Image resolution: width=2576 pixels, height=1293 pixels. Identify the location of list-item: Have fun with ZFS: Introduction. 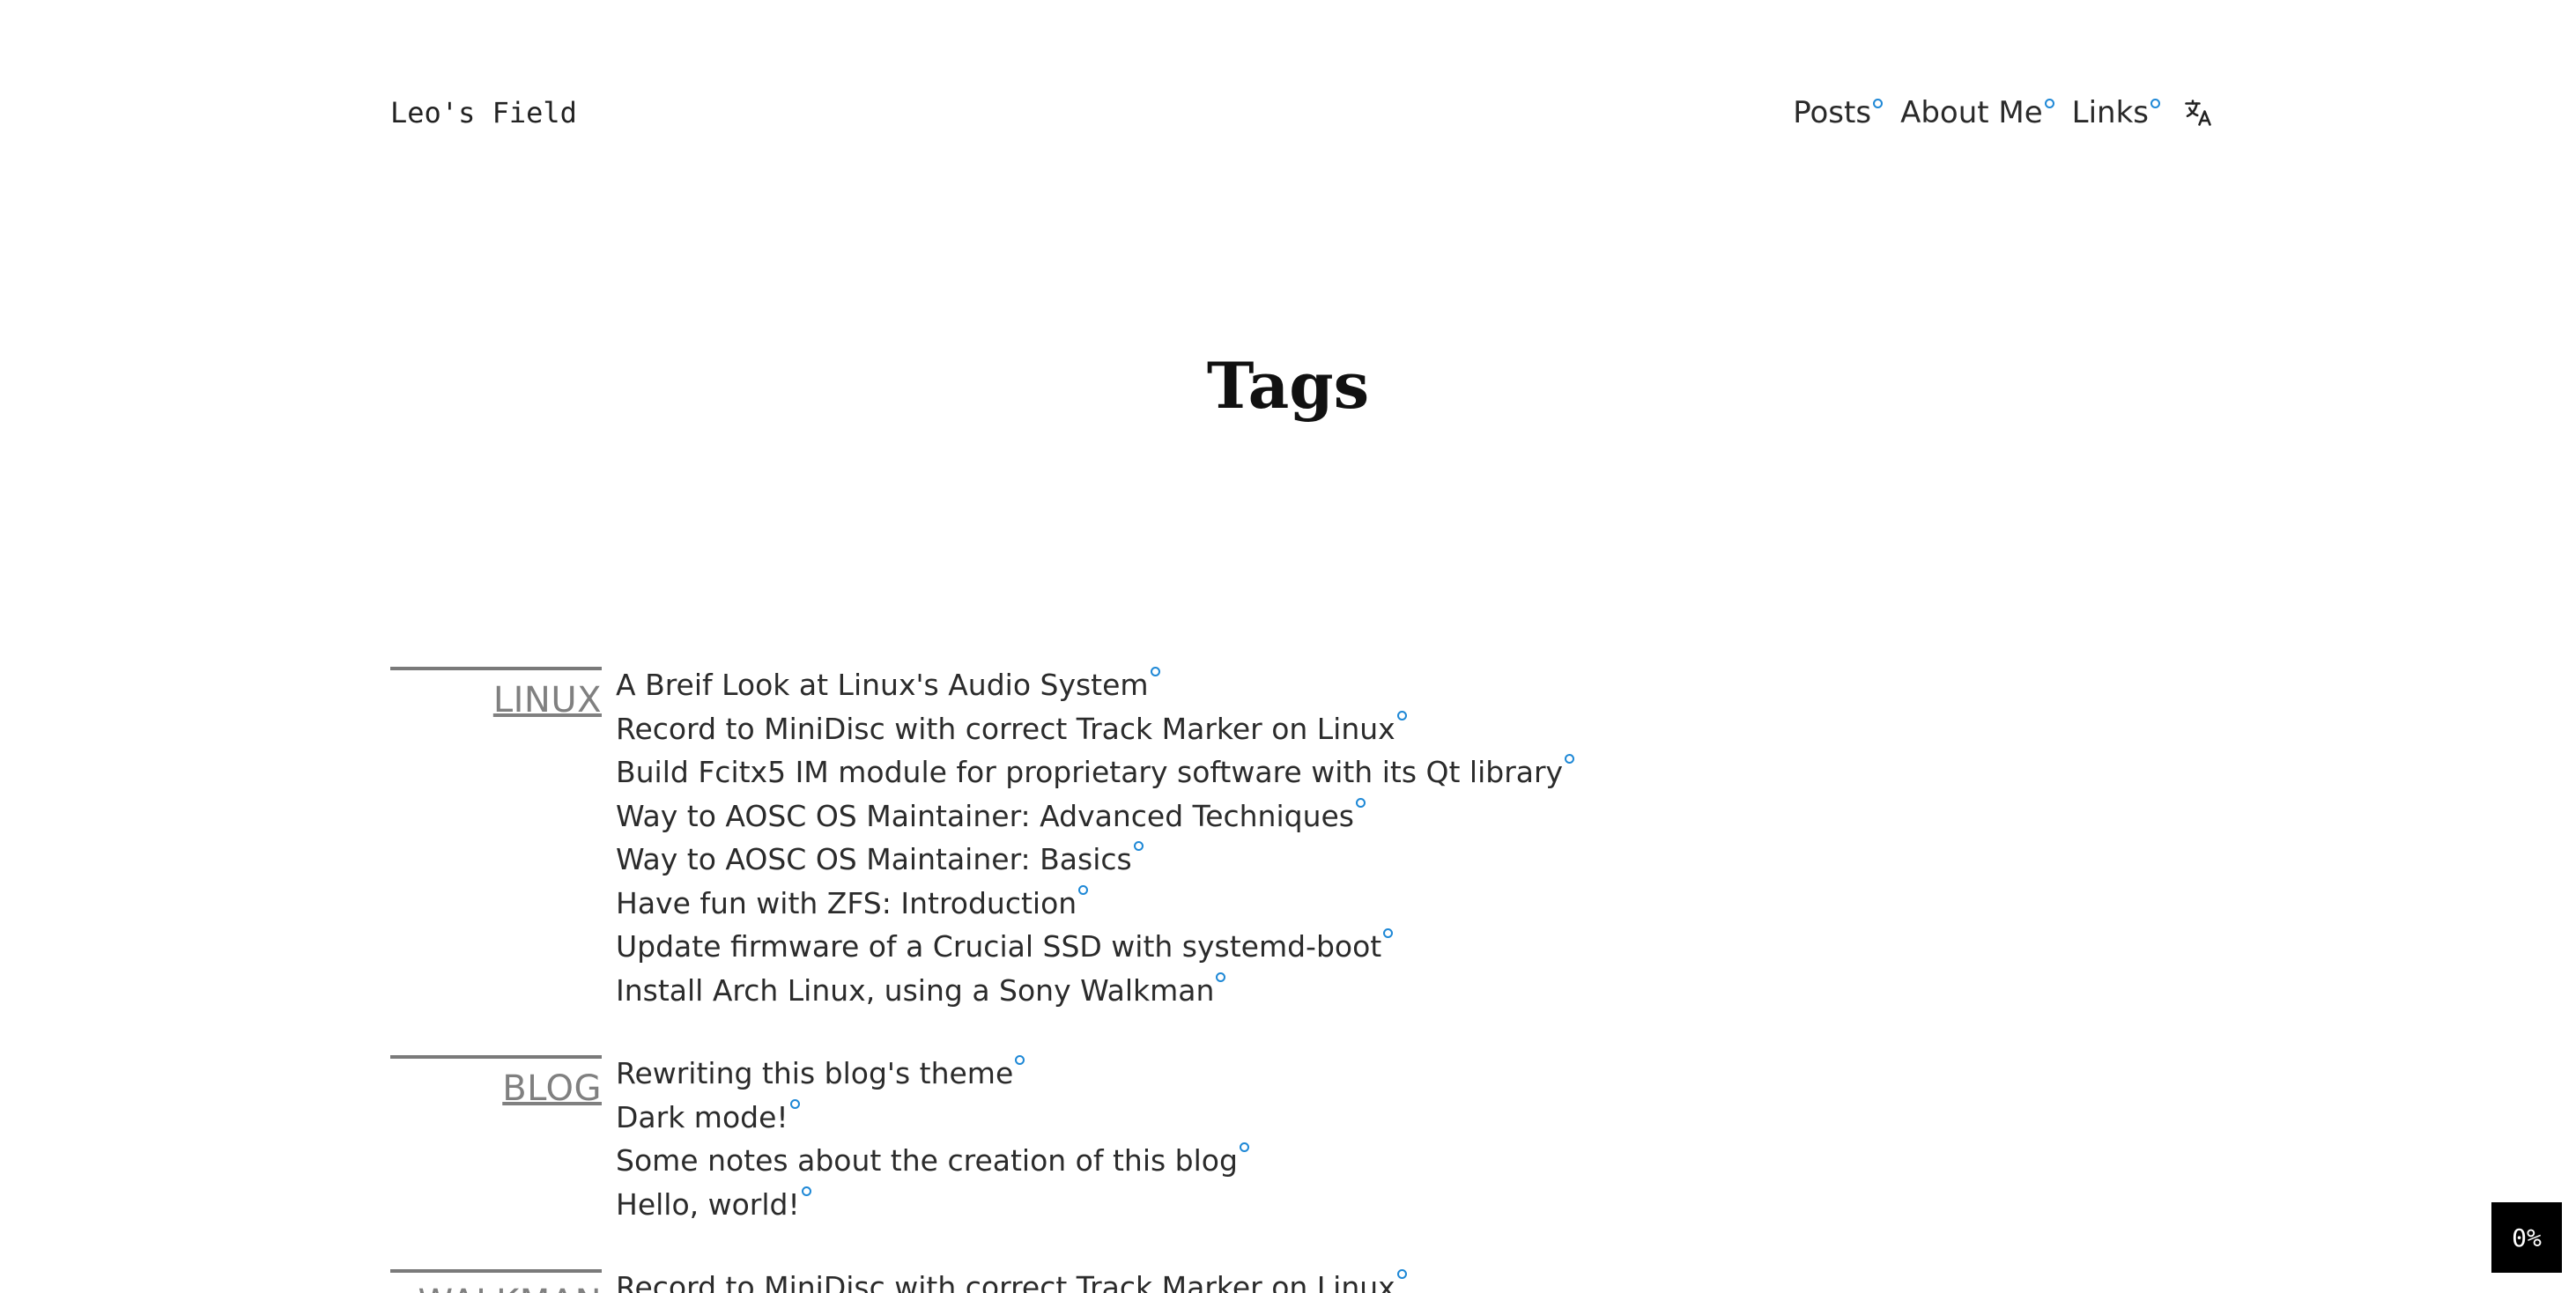
(1095, 904).